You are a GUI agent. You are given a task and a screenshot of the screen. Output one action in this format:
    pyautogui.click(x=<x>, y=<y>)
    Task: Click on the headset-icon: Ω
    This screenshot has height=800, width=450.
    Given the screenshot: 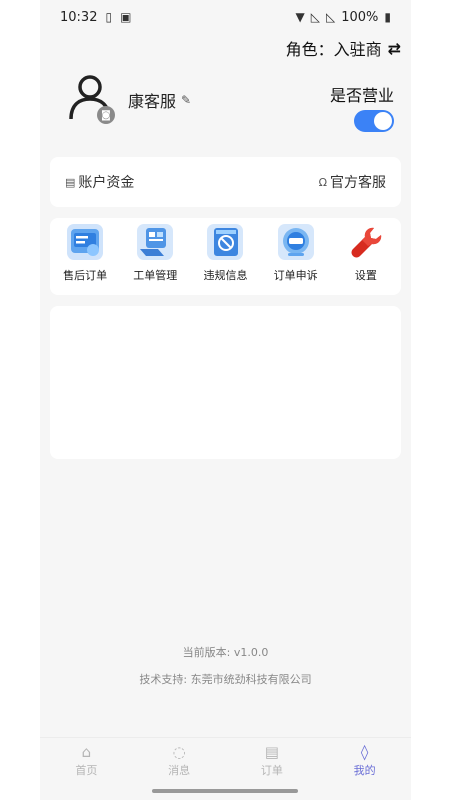 What is the action you would take?
    pyautogui.click(x=322, y=182)
    